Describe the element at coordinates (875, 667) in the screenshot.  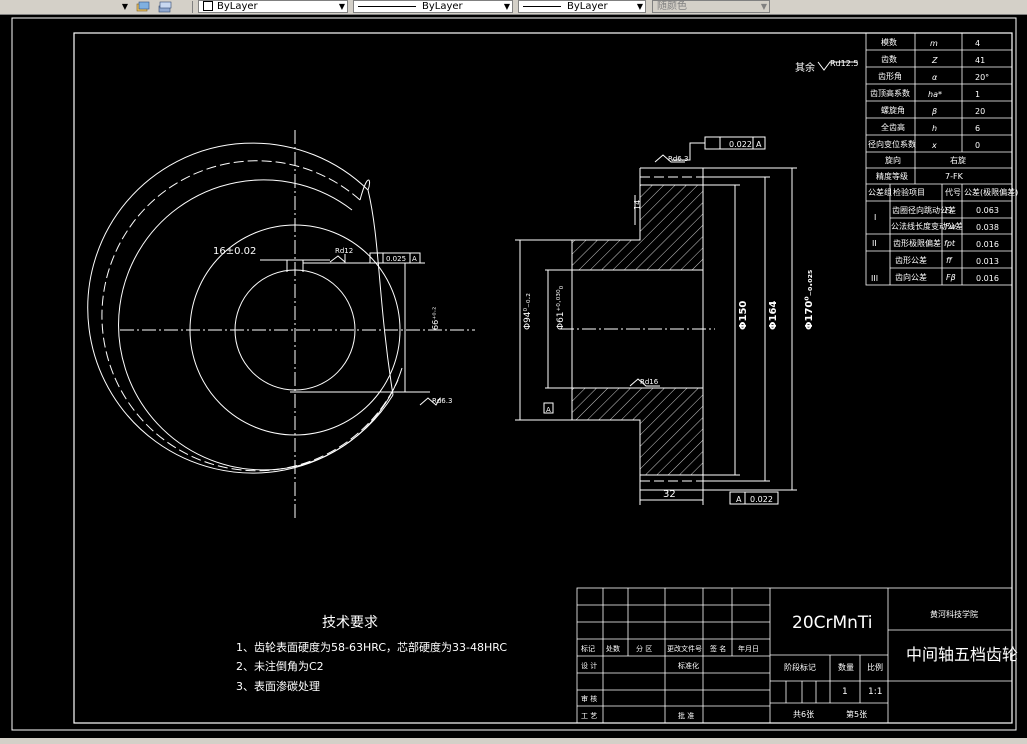
I see `scale-label: 比例` at that location.